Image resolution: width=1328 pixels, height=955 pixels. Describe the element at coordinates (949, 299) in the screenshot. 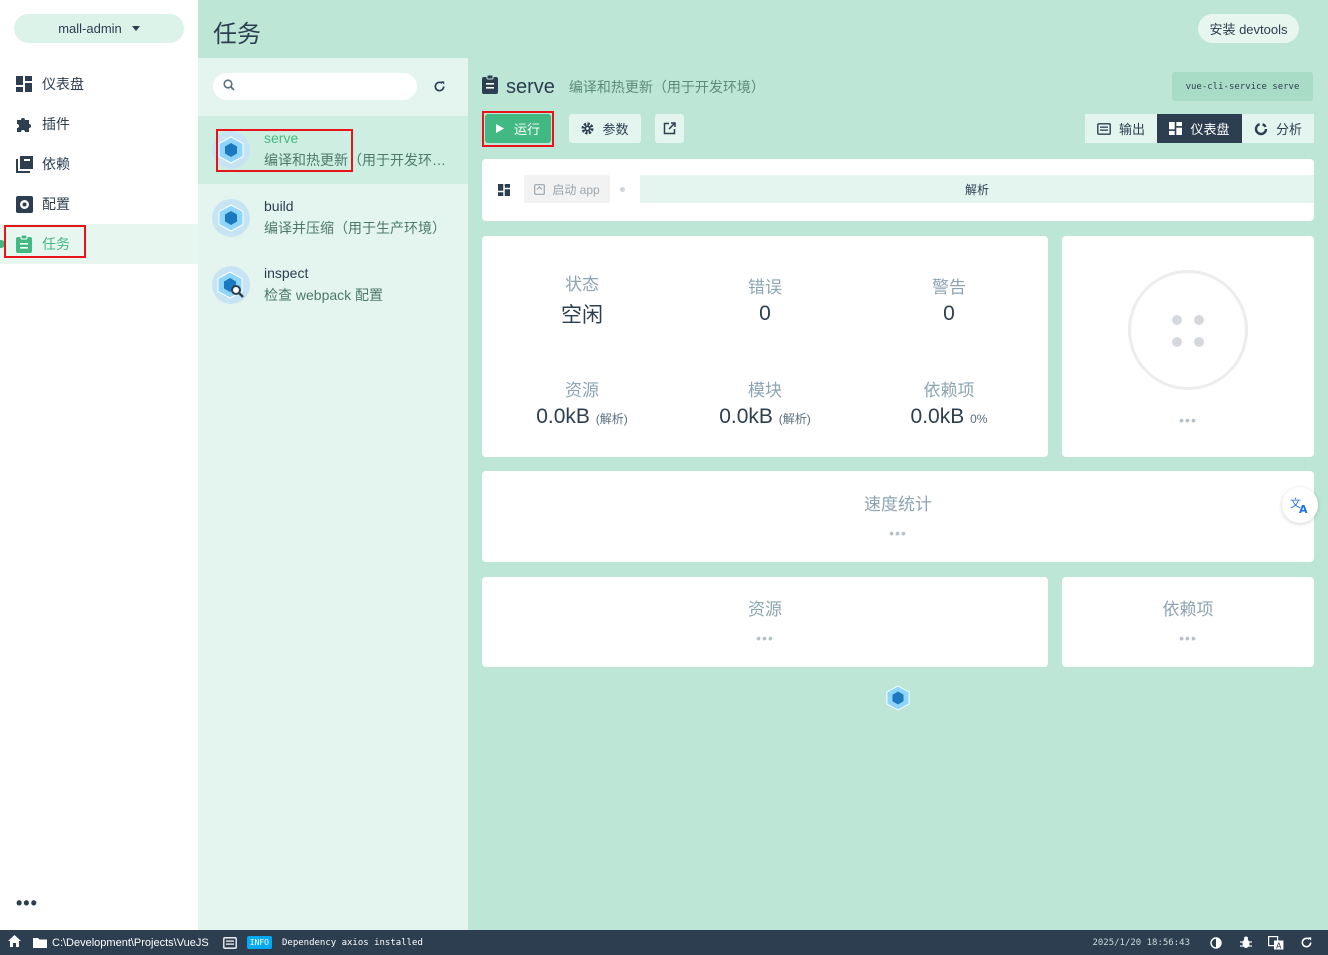

I see `stat-warnings: 警告 0` at that location.